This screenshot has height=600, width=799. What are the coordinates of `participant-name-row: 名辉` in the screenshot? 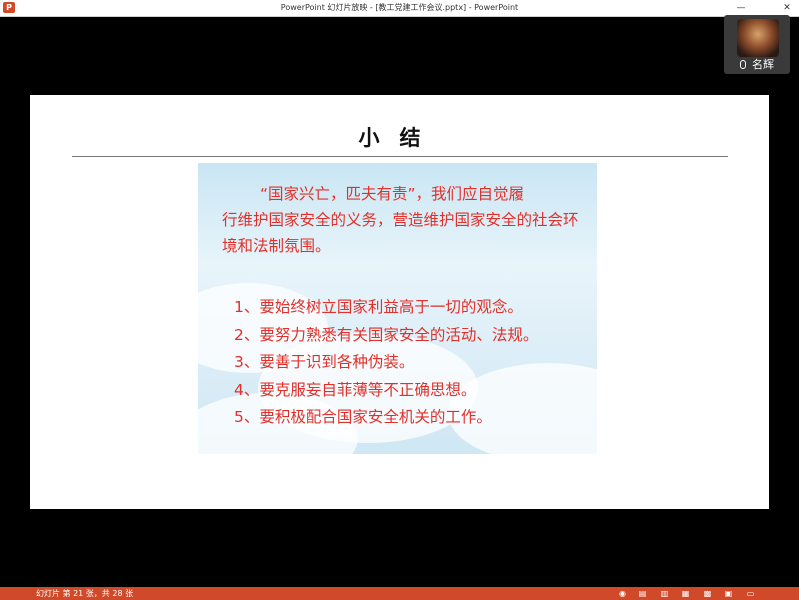 It's located at (757, 64).